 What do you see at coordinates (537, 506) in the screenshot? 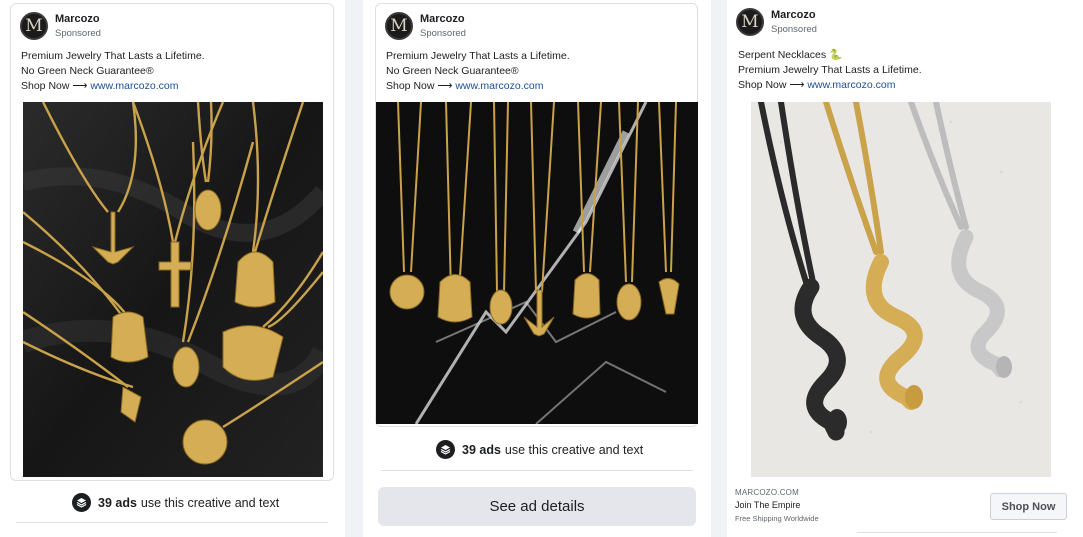
I see `see-ad-details-button: See ad details` at bounding box center [537, 506].